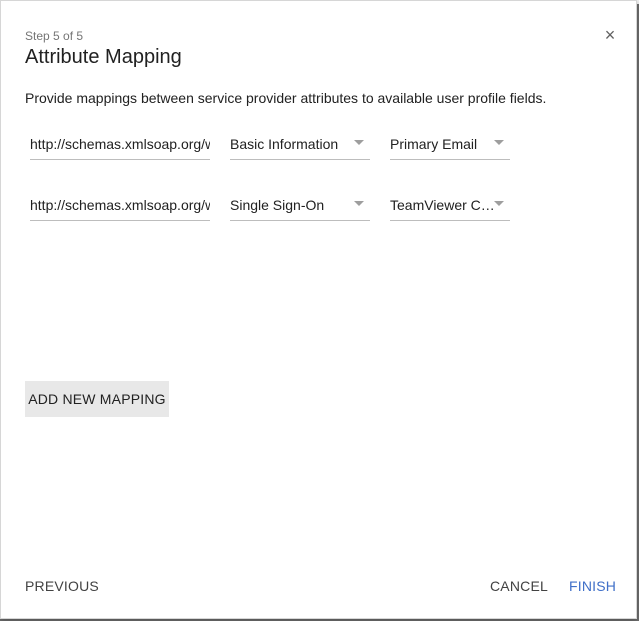 The image size is (639, 621). What do you see at coordinates (103, 57) in the screenshot?
I see `dialog-title: Attribute Mapping` at bounding box center [103, 57].